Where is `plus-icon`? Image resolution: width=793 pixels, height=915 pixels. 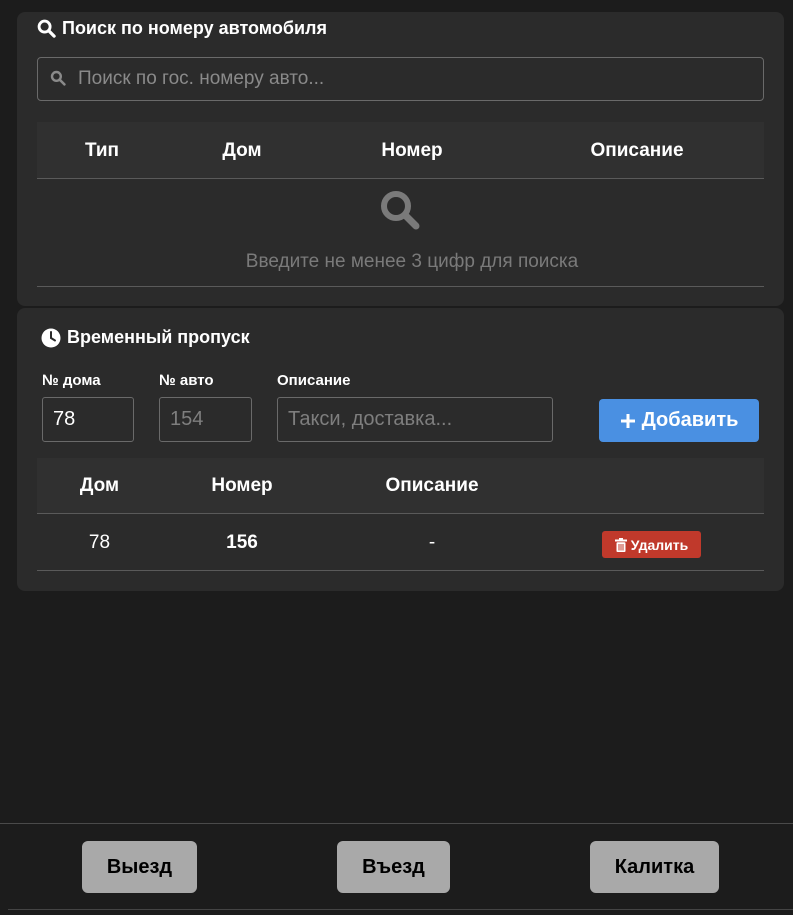 plus-icon is located at coordinates (628, 421).